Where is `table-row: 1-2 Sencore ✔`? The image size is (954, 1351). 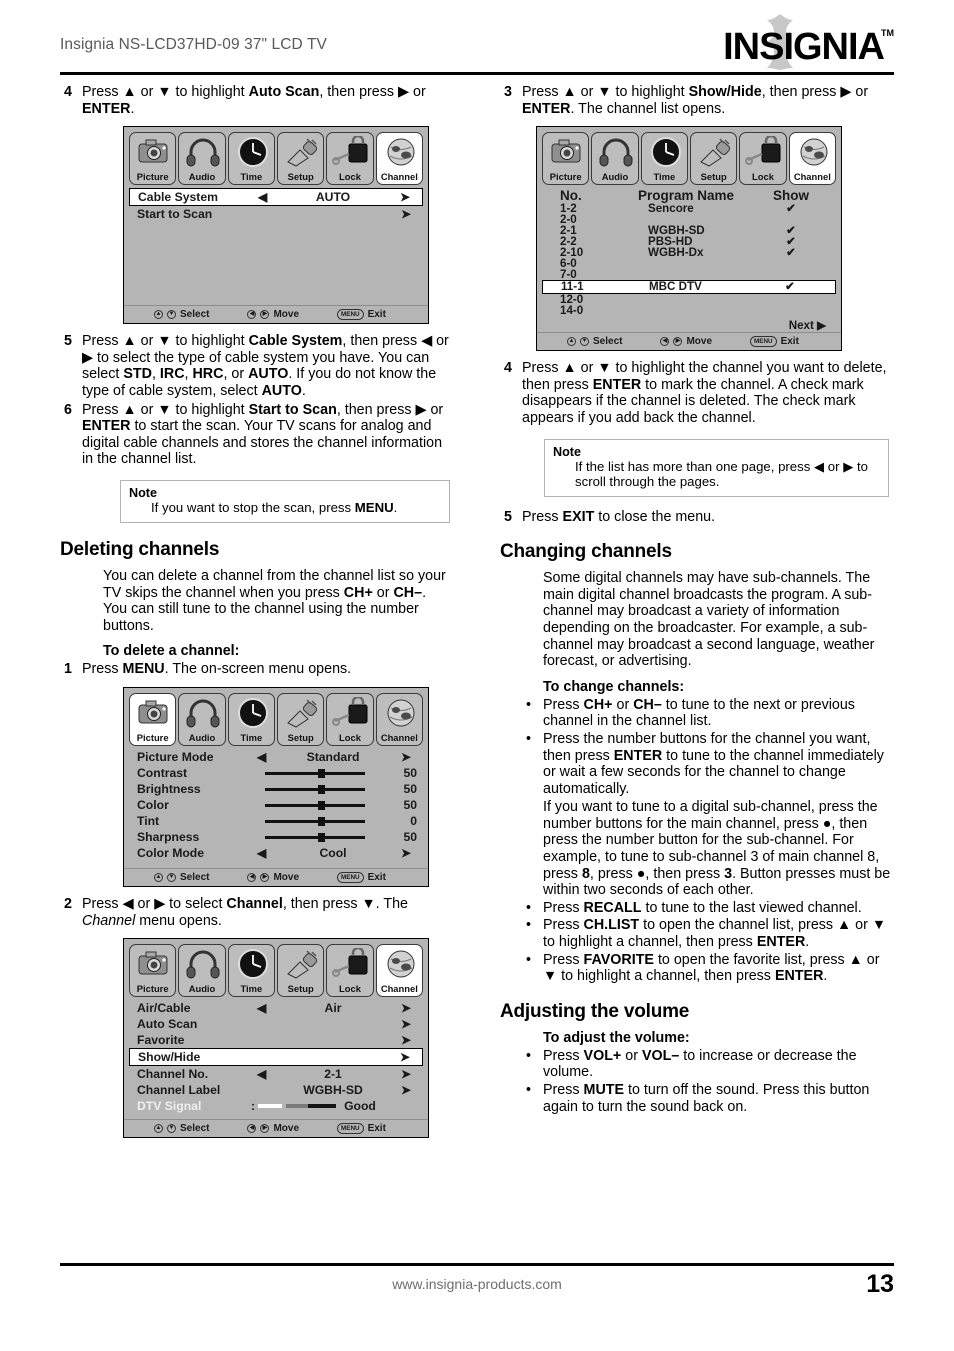
table-row: 1-2 Sencore ✔ is located at coordinates (689, 209).